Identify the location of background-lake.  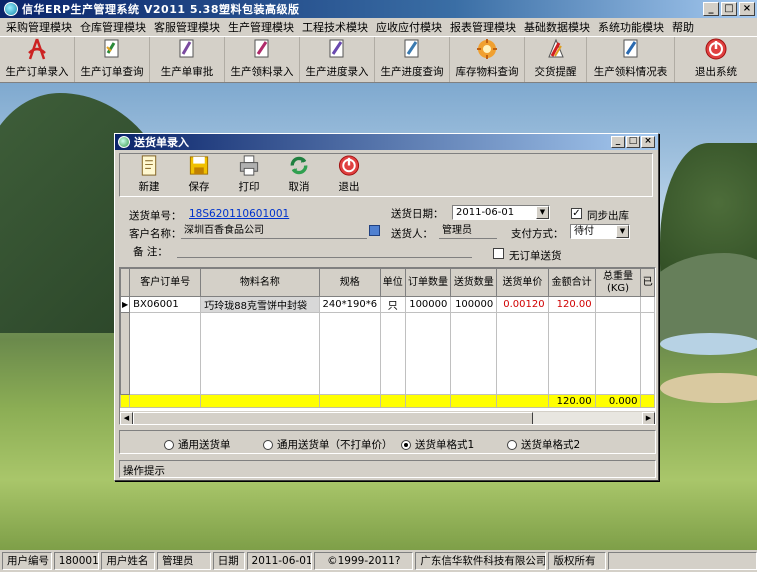
(708, 344).